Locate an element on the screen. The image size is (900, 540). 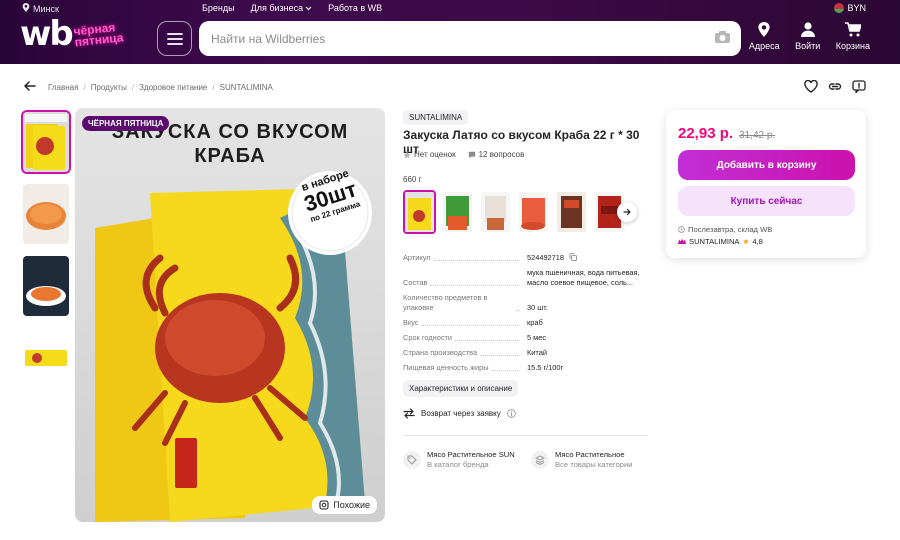
delivery-info: Послезавтра, склад WB is located at coordinates (725, 229).